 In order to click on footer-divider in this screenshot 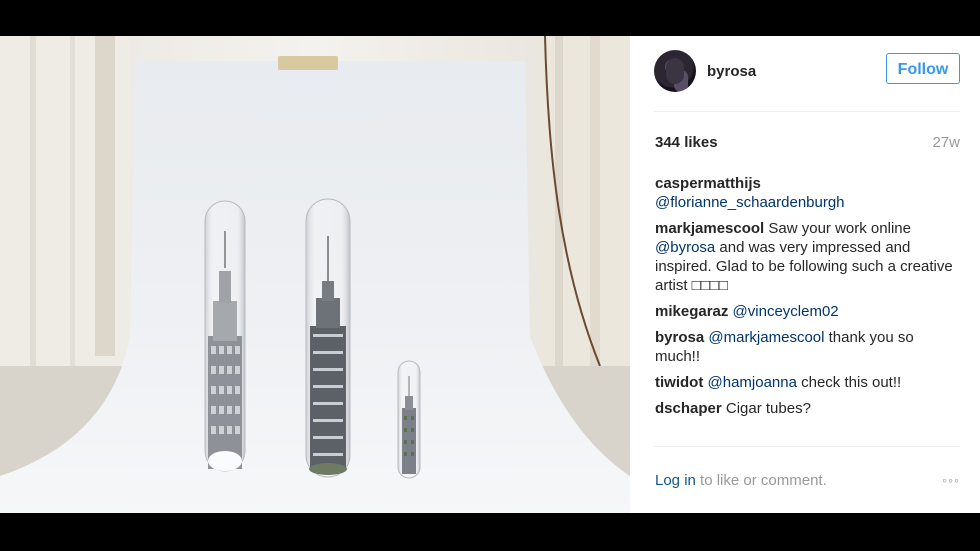, I will do `click(807, 446)`.